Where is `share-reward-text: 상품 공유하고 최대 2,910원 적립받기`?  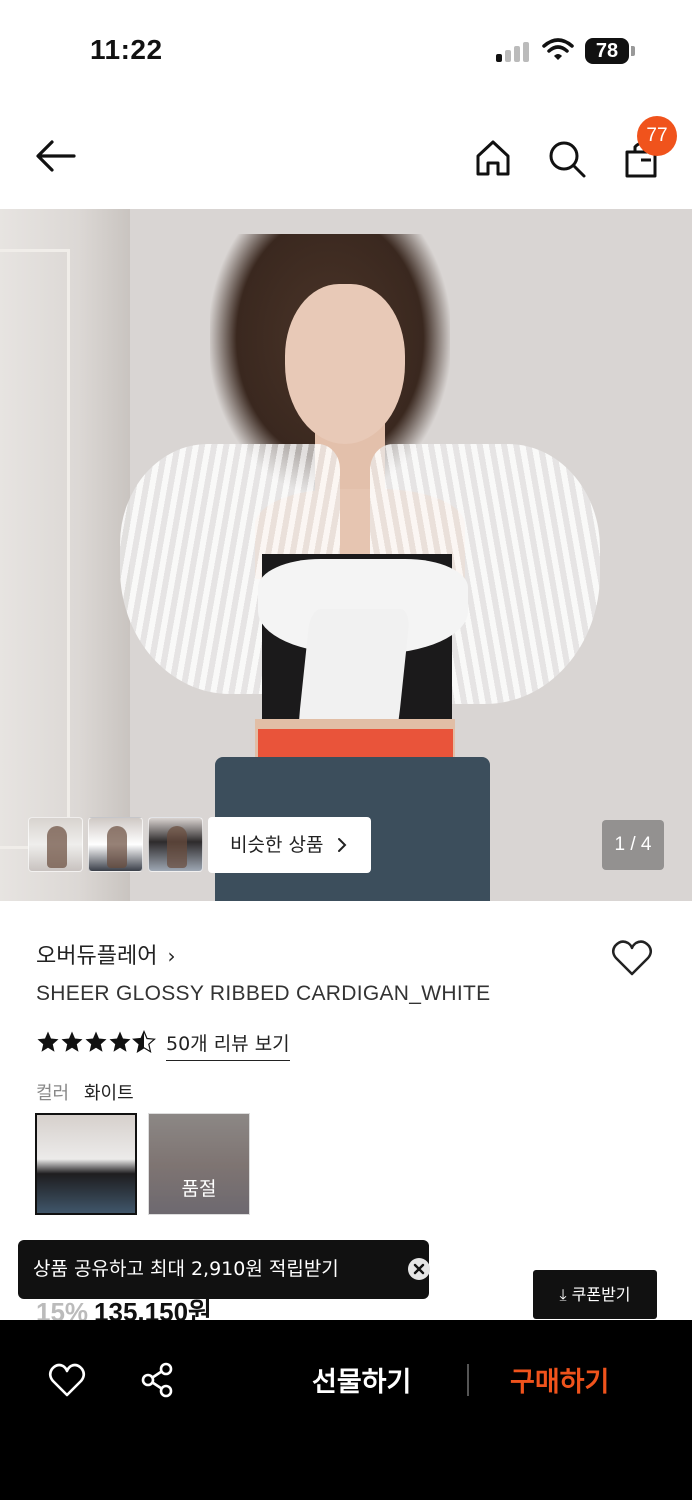
share-reward-text: 상품 공유하고 최대 2,910원 적립받기 is located at coordinates (186, 1269).